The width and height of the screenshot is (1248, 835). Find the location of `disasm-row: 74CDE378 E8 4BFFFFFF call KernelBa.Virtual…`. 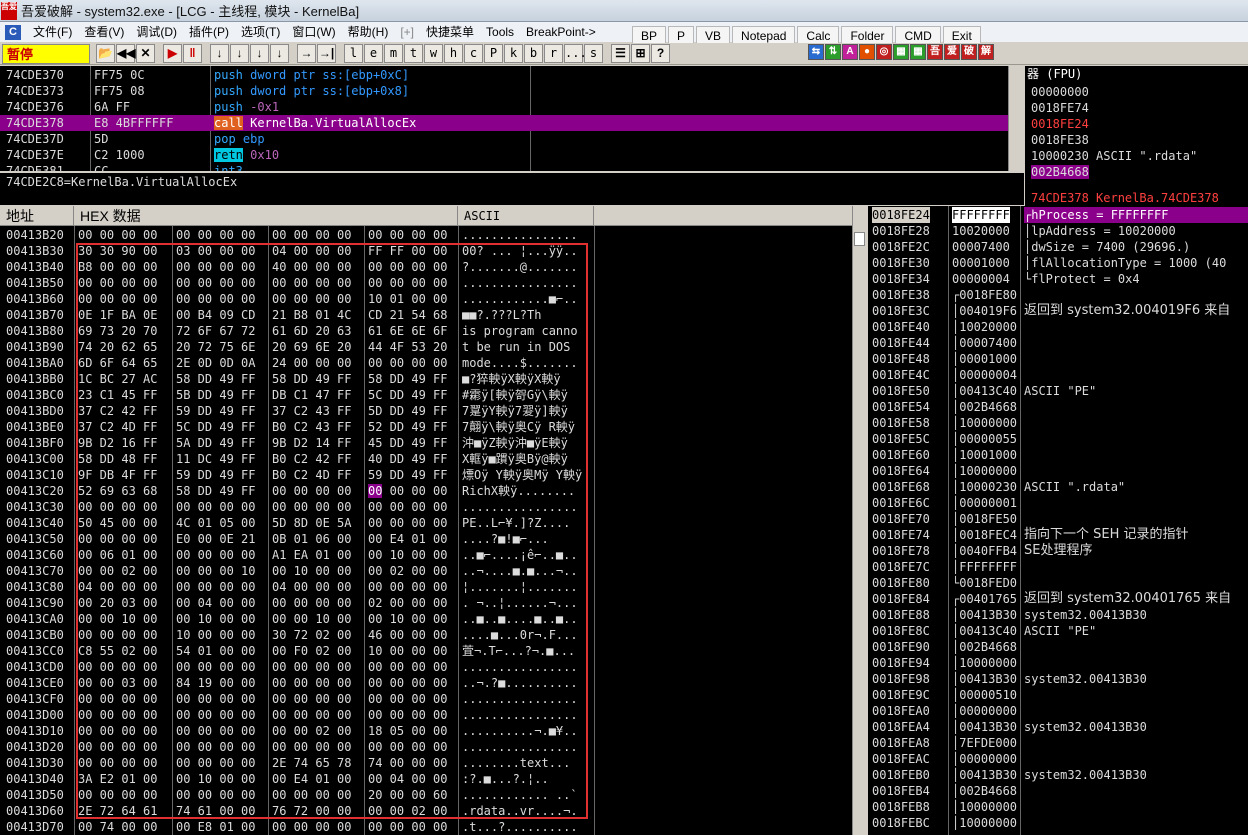

disasm-row: 74CDE378 E8 4BFFFFFF call KernelBa.Virtual… is located at coordinates (504, 123).